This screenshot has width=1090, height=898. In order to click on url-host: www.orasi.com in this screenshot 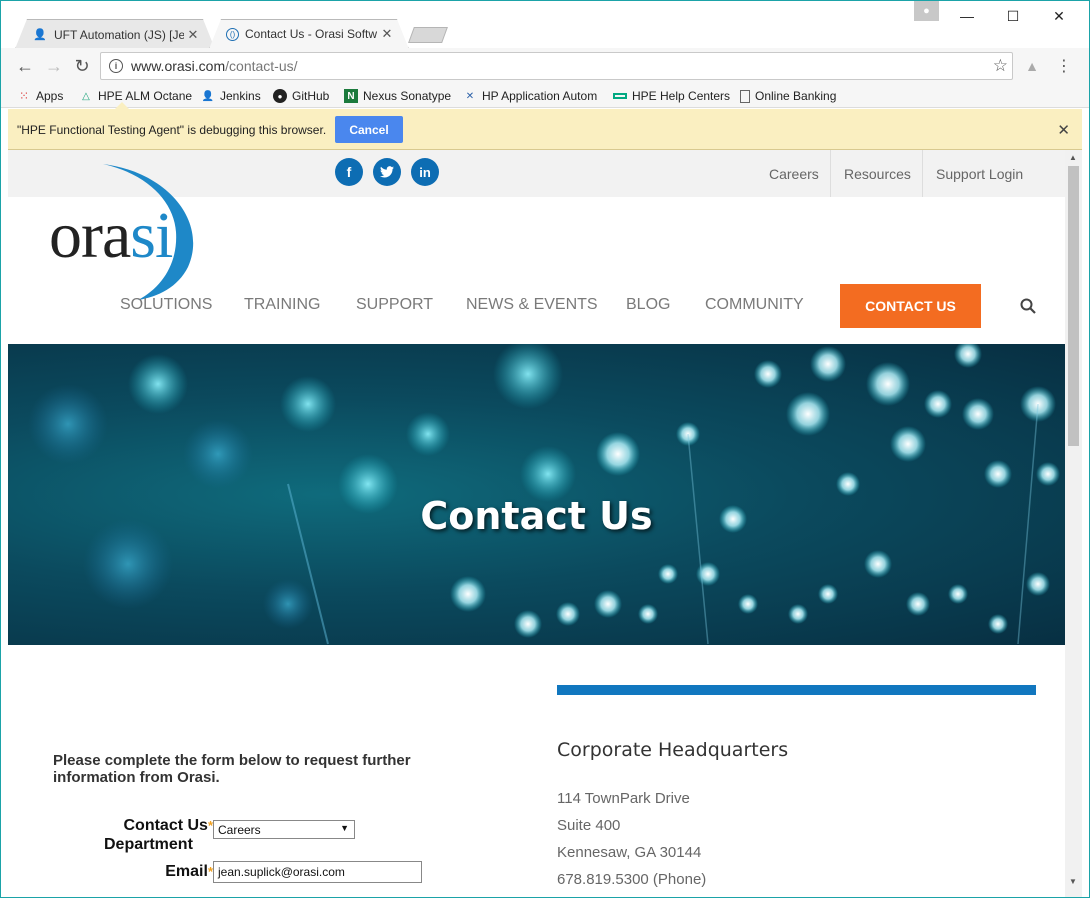, I will do `click(178, 66)`.